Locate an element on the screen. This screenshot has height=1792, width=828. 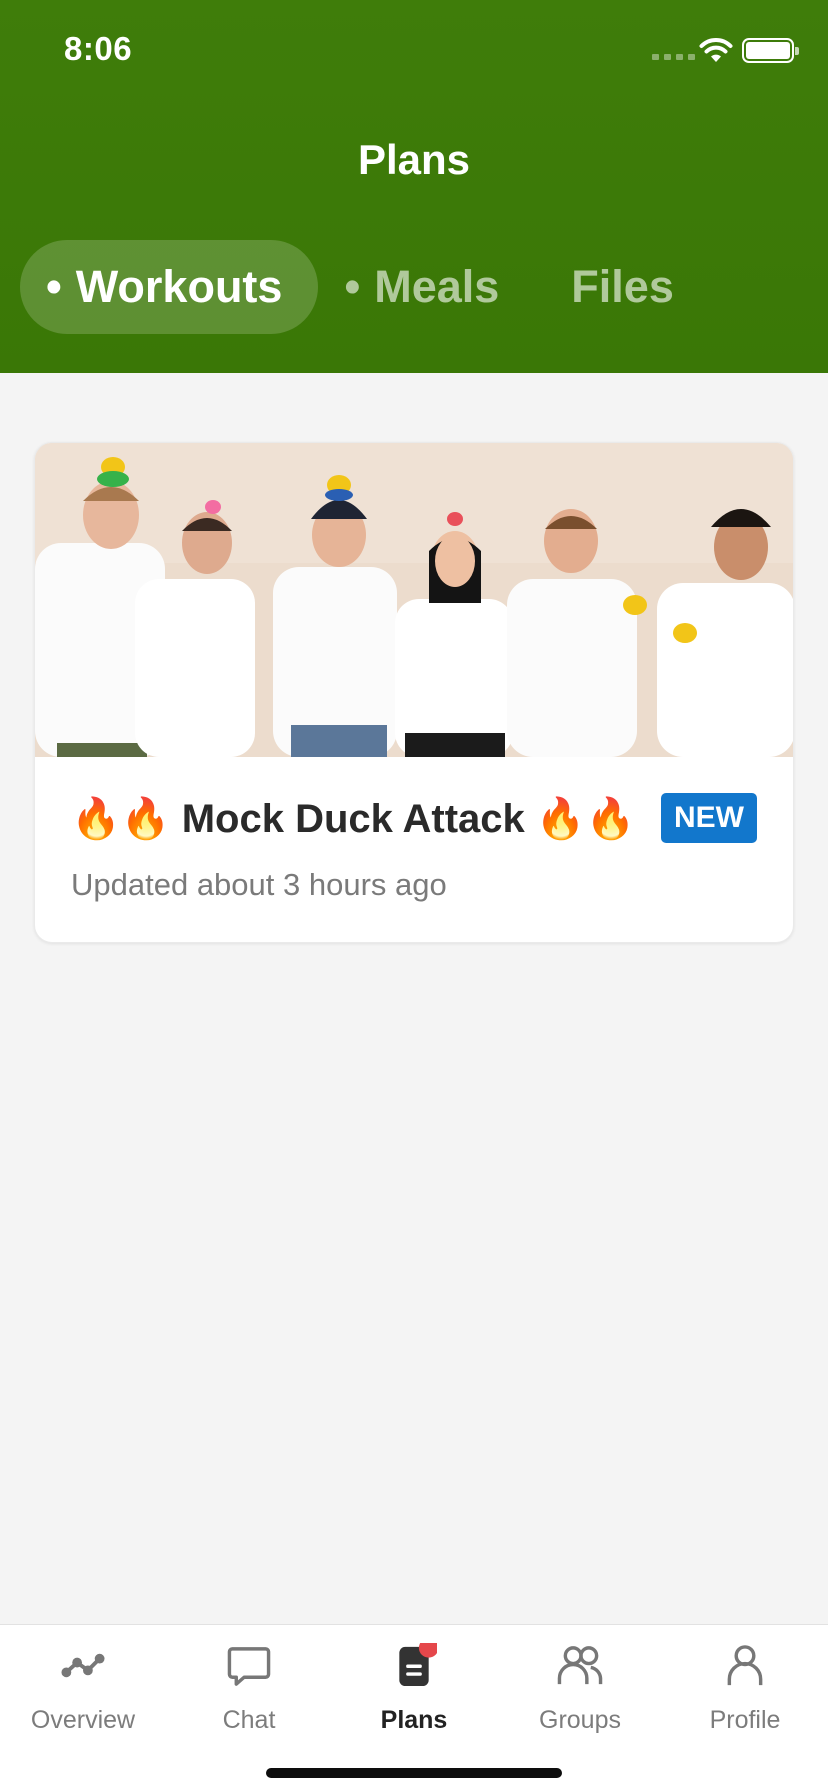
tab-workouts: • Workouts is located at coordinates (169, 287).